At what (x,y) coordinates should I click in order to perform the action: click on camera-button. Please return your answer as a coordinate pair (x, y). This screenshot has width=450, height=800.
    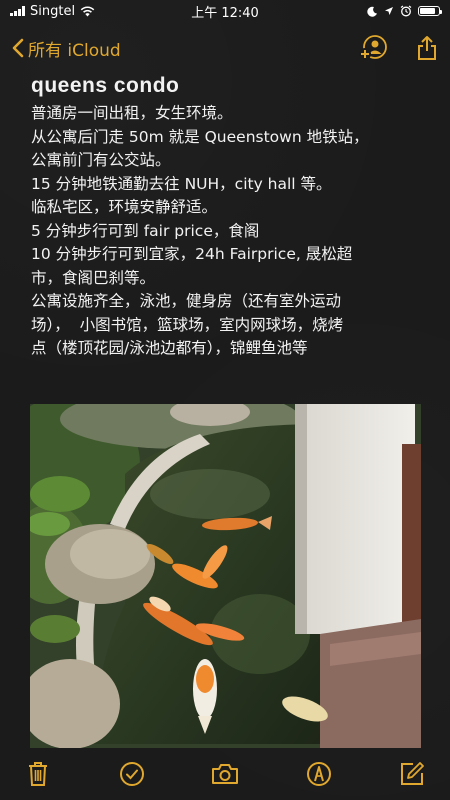
    Looking at the image, I should click on (225, 774).